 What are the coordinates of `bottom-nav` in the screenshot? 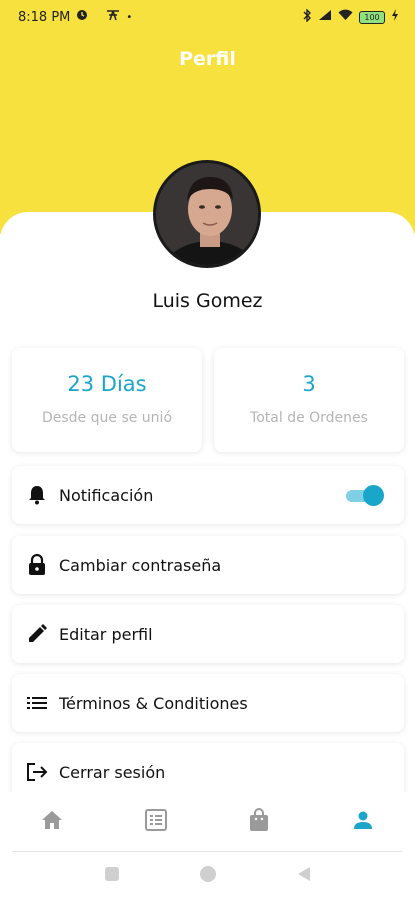 It's located at (207, 822).